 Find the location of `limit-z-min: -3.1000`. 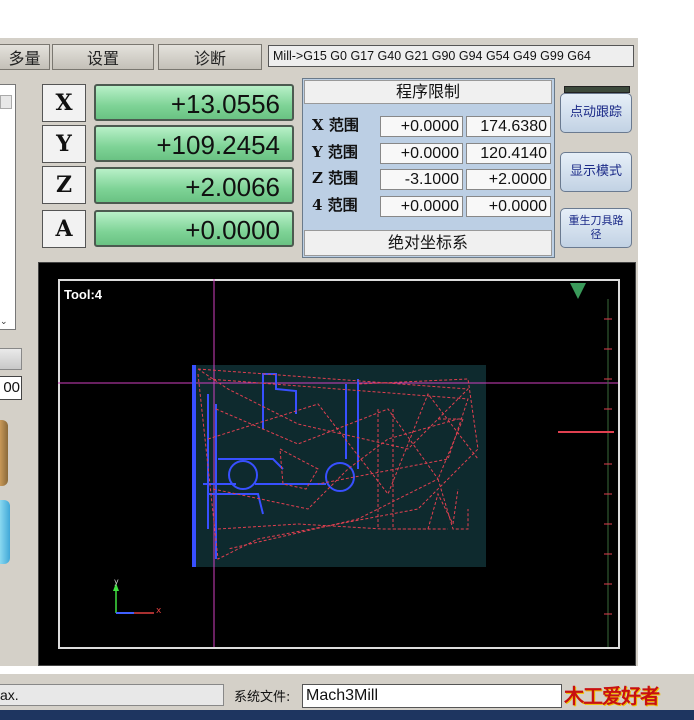

limit-z-min: -3.1000 is located at coordinates (421, 179).